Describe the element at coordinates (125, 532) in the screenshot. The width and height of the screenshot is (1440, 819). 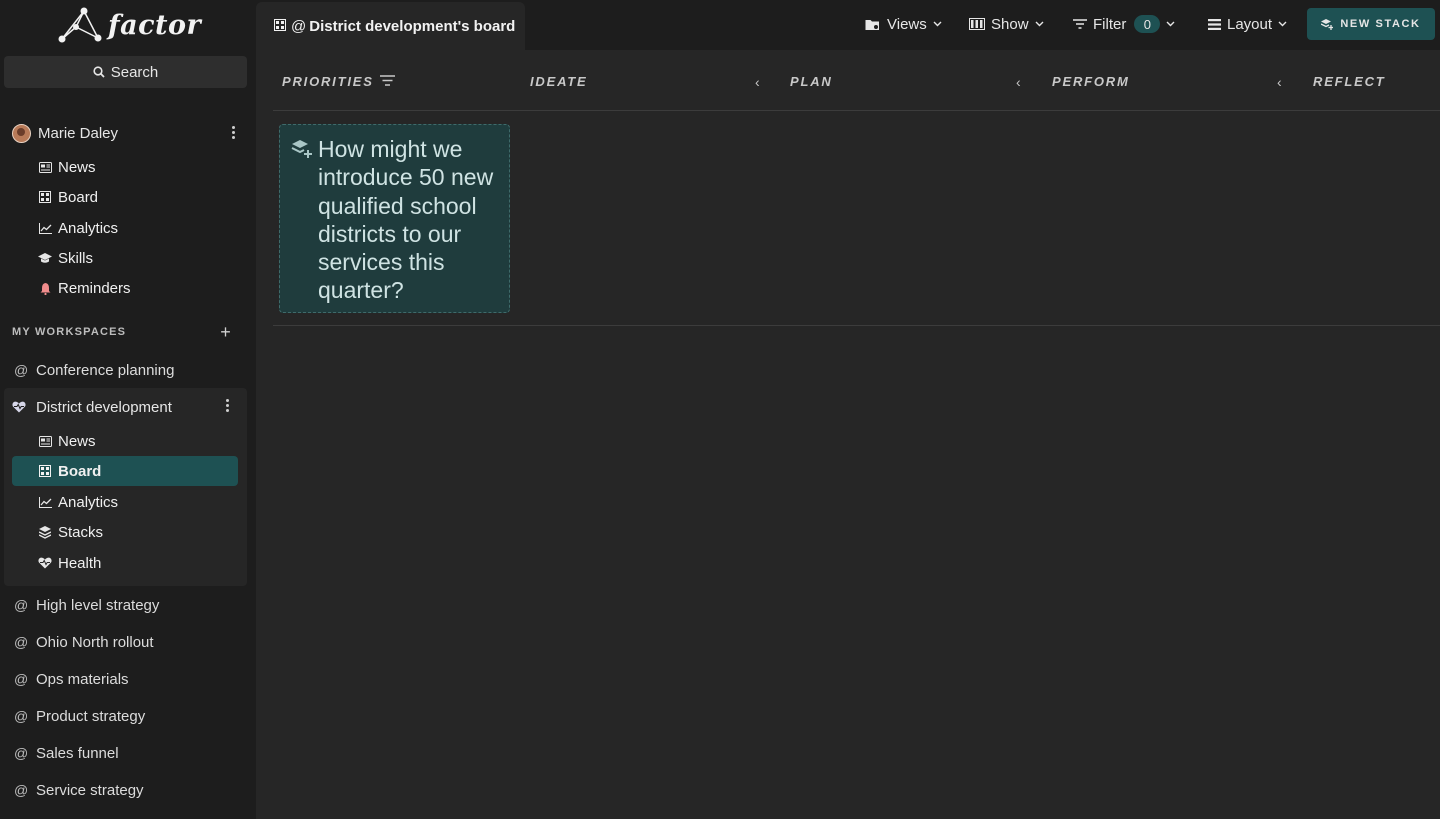
I see `ws-nav-stacks: Stacks` at that location.